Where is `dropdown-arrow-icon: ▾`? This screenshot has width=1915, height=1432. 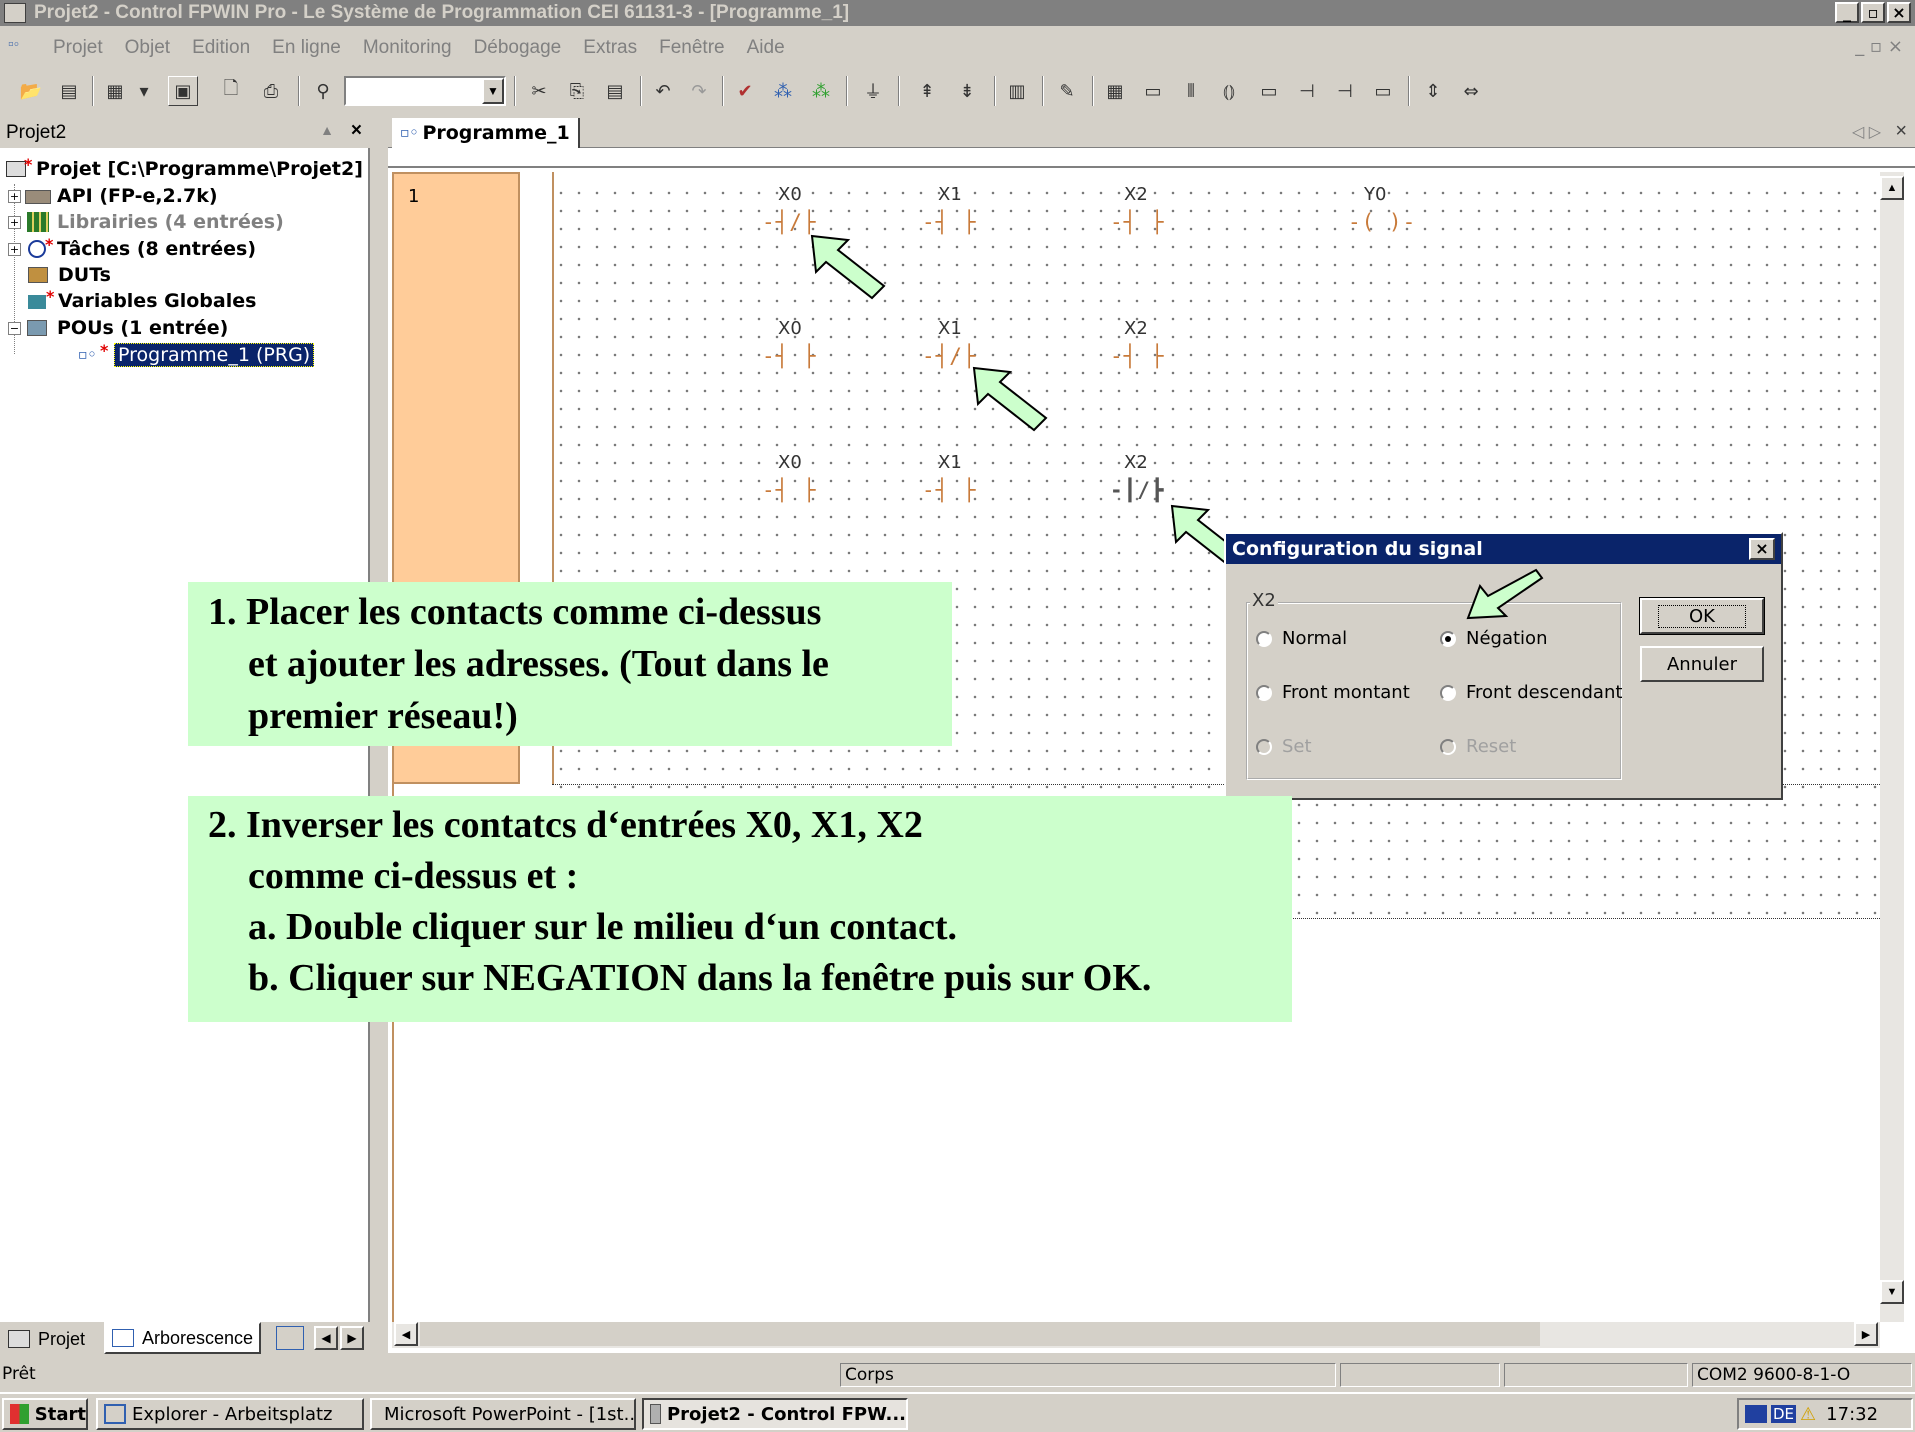 dropdown-arrow-icon: ▾ is located at coordinates (144, 91).